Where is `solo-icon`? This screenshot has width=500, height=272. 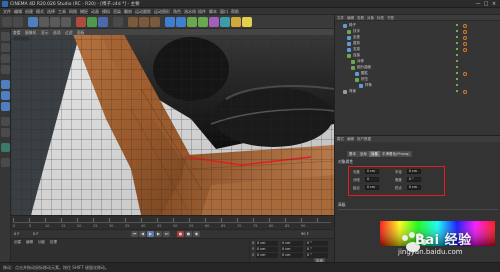
solo-icon is located at coordinates (5, 132).